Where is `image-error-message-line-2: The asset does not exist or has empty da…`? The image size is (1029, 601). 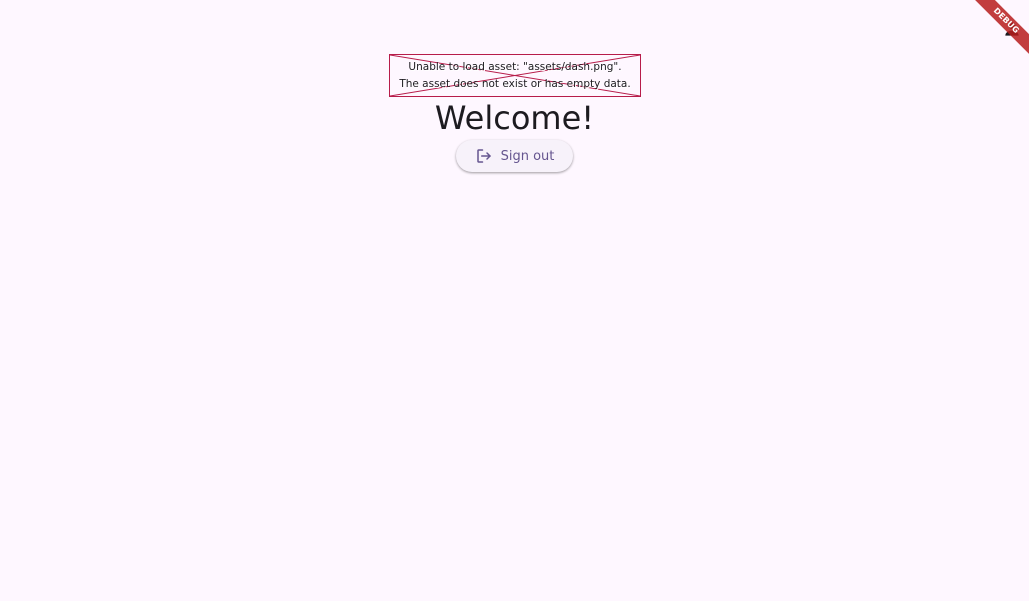 image-error-message-line-2: The asset does not exist or has empty da… is located at coordinates (515, 84).